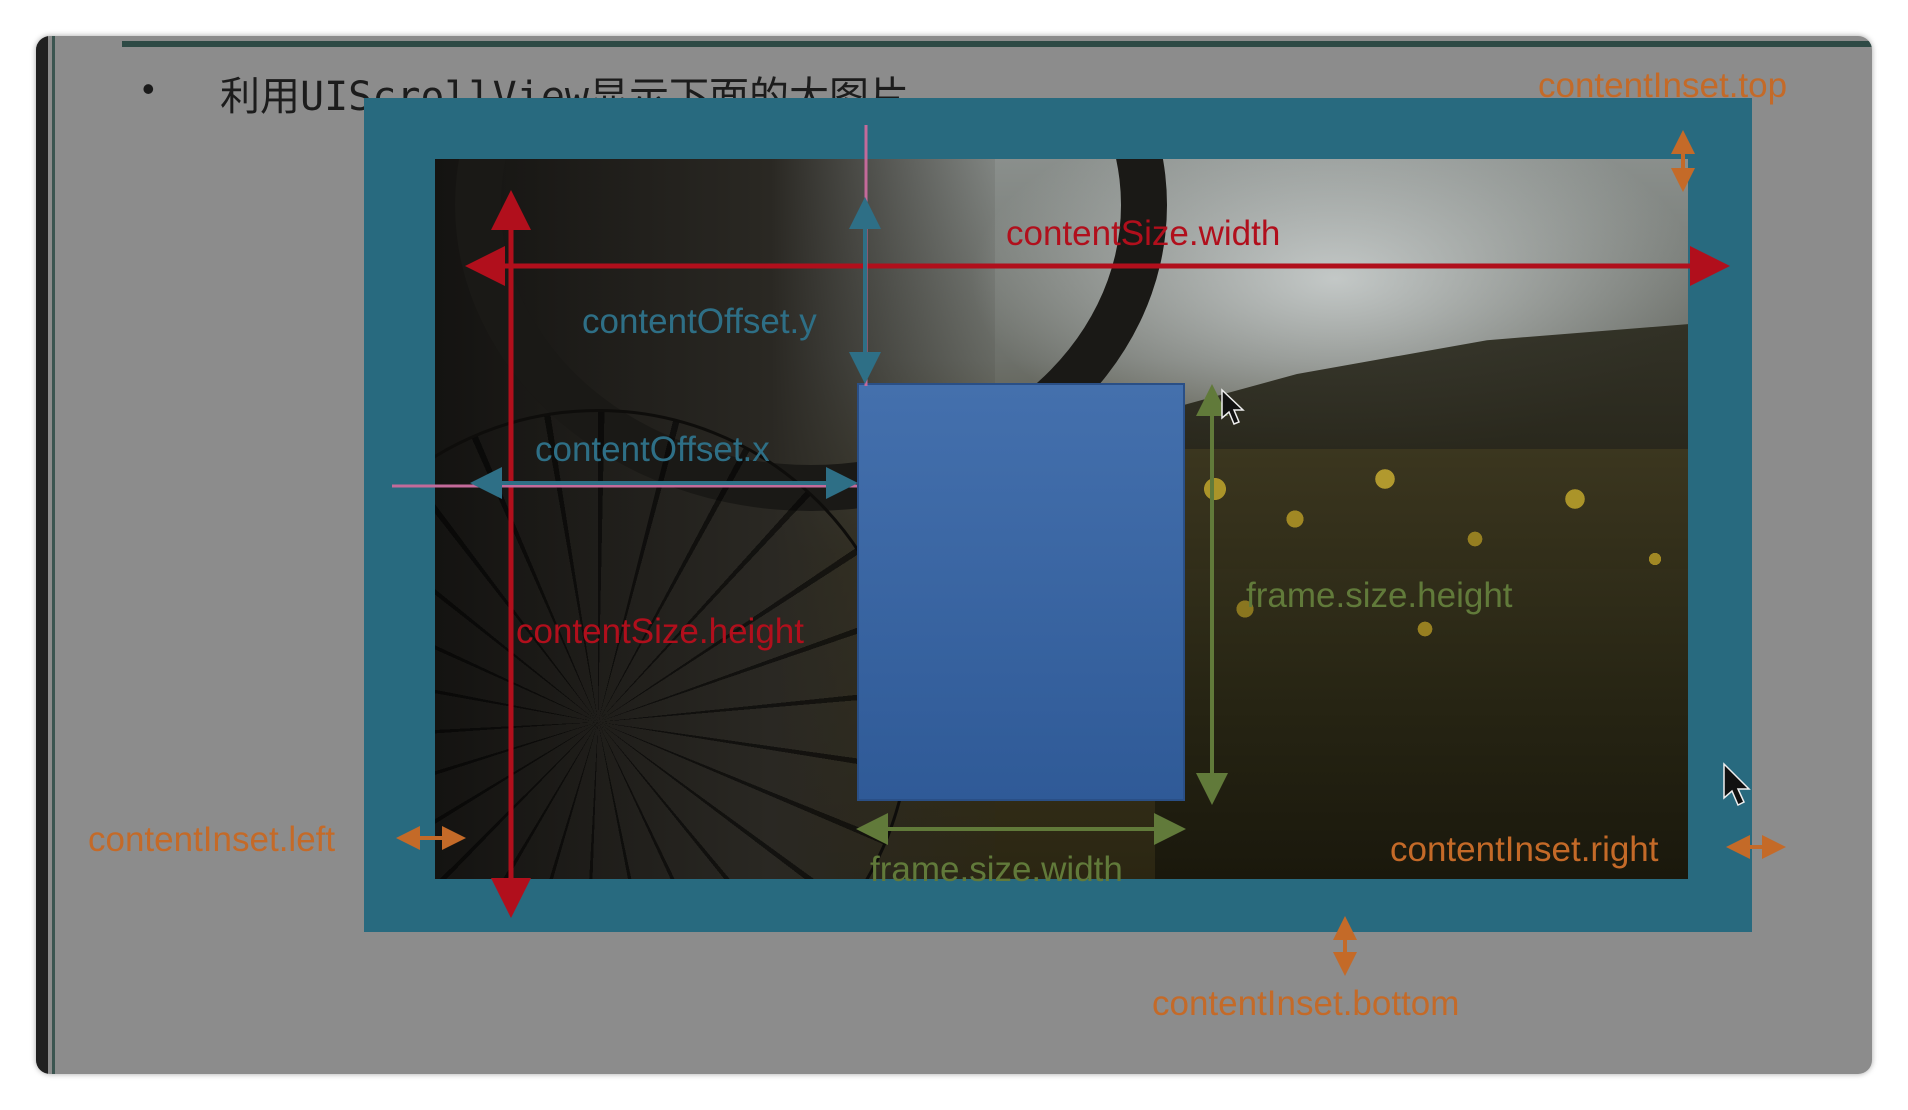 This screenshot has height=1110, width=1908. I want to click on frame-size-width-label: frame.size.width, so click(996, 869).